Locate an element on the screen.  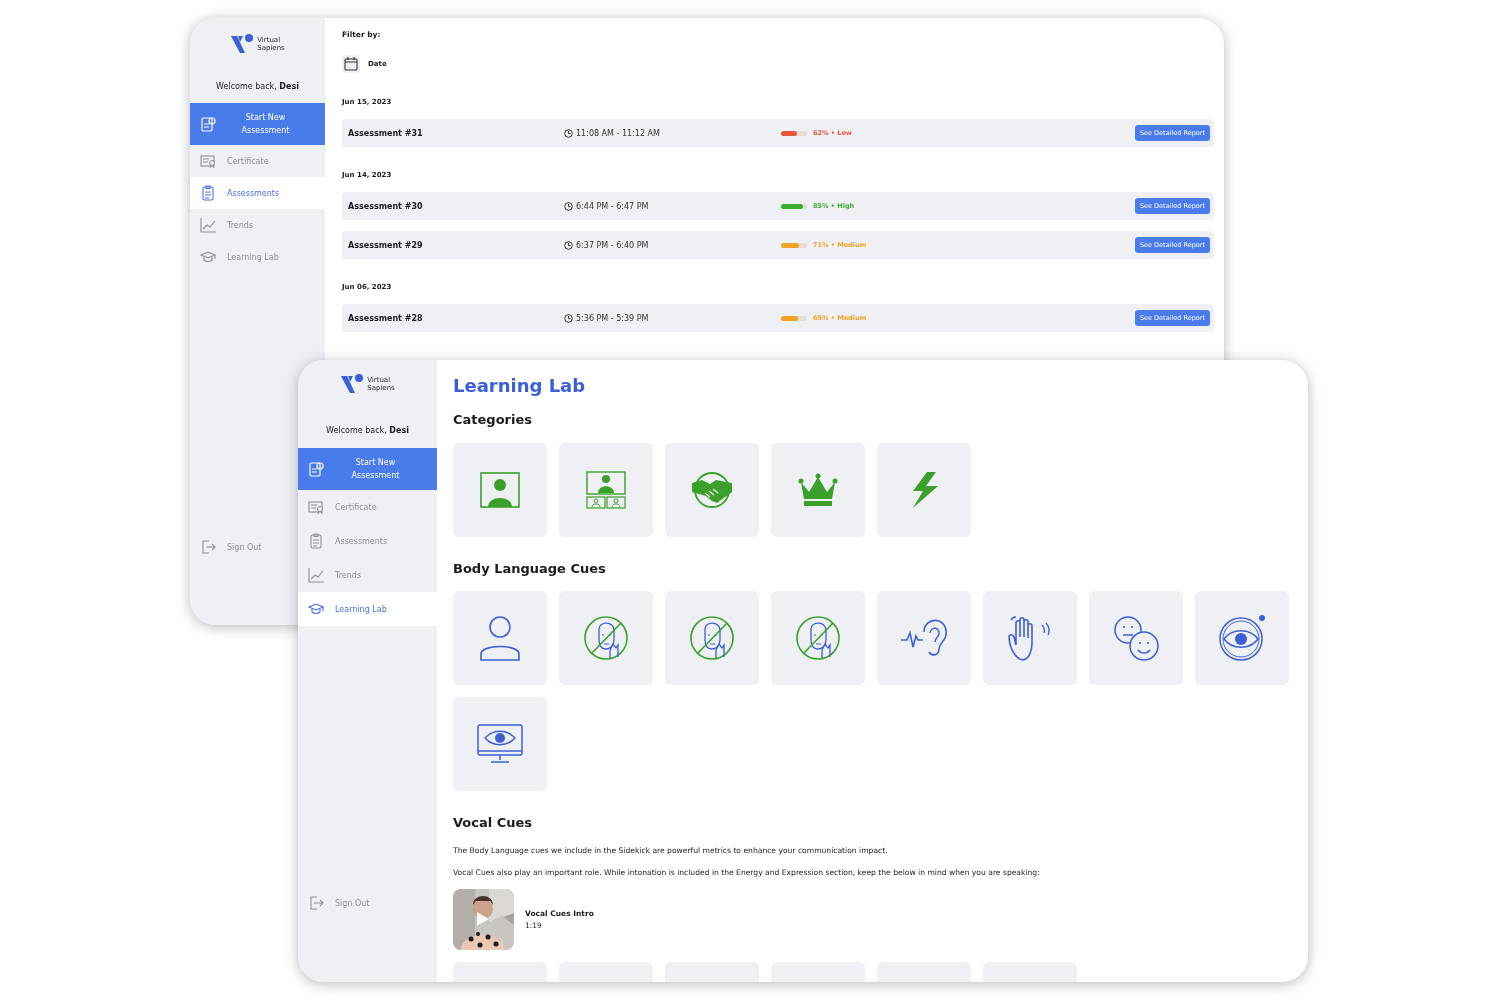
assessment-time: 5:36 PM - 5:39 PM is located at coordinates (672, 318).